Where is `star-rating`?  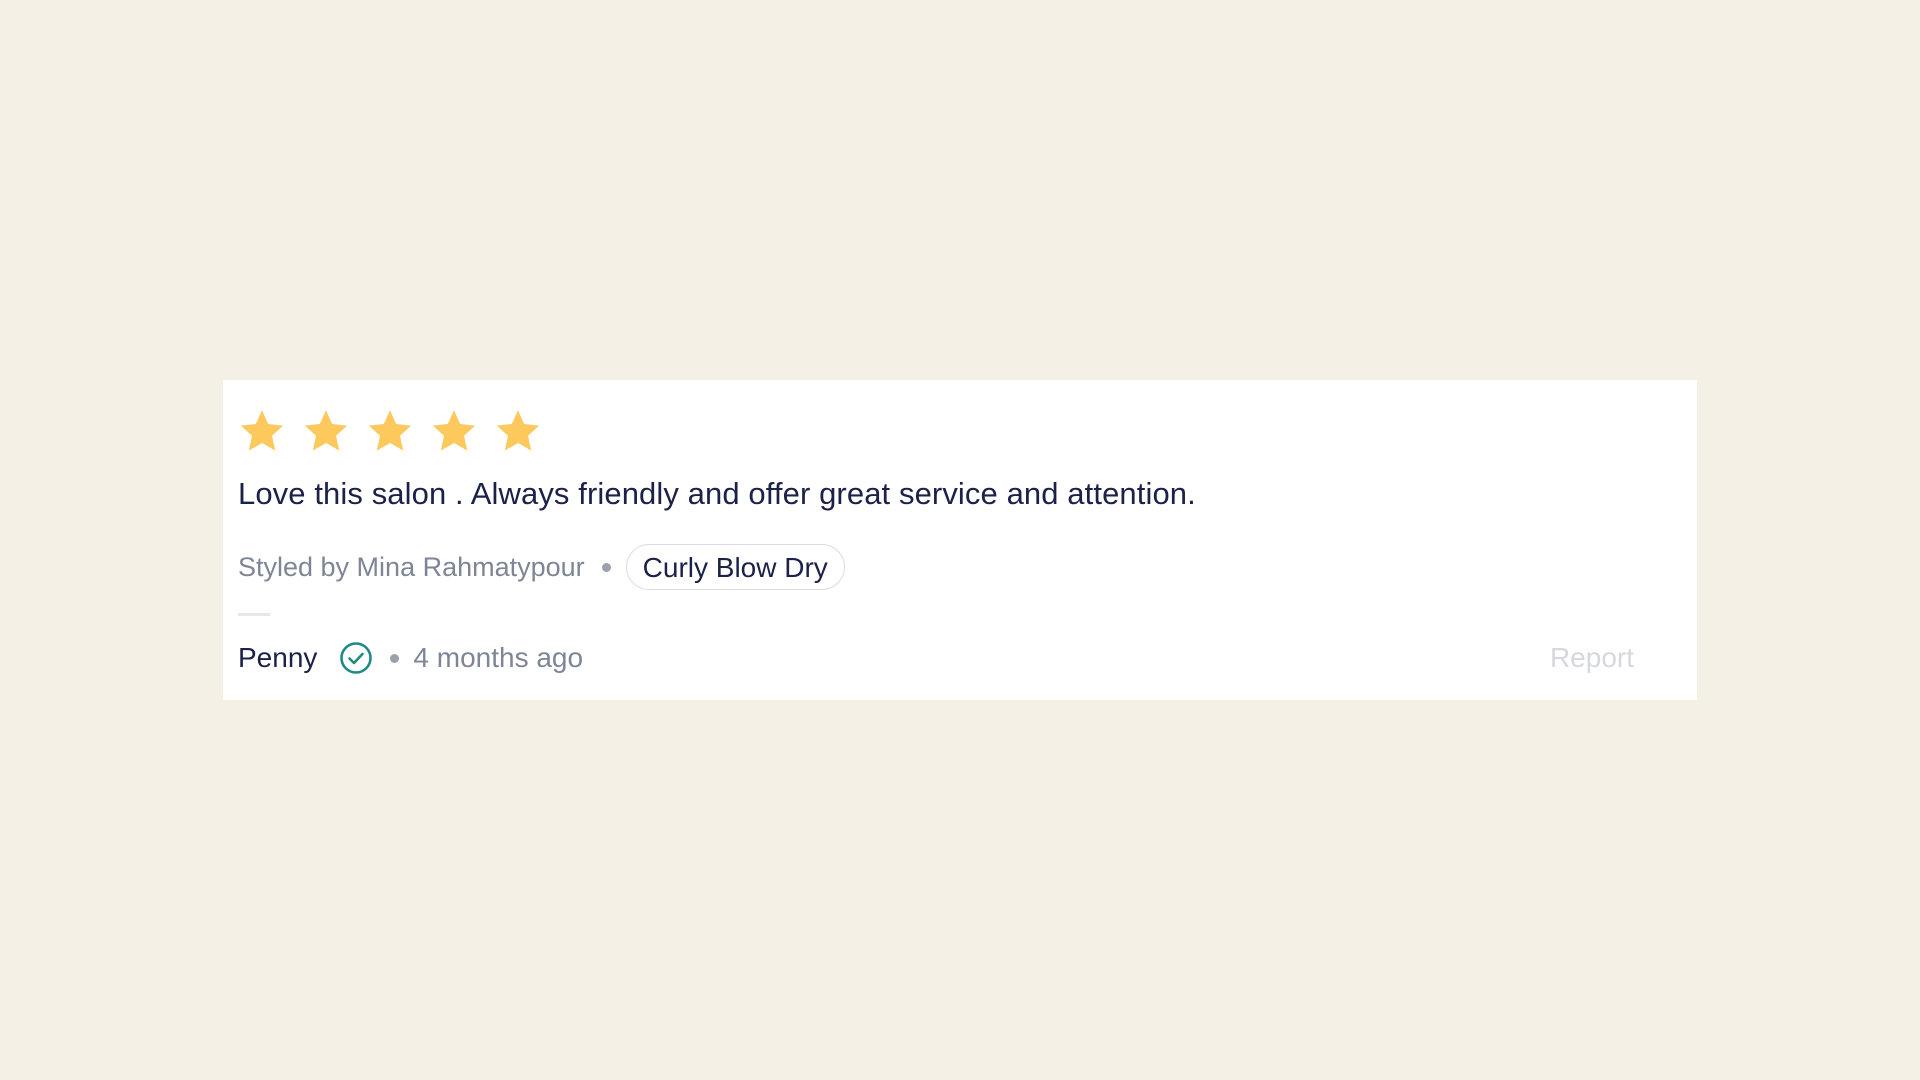
star-rating is located at coordinates (390, 431).